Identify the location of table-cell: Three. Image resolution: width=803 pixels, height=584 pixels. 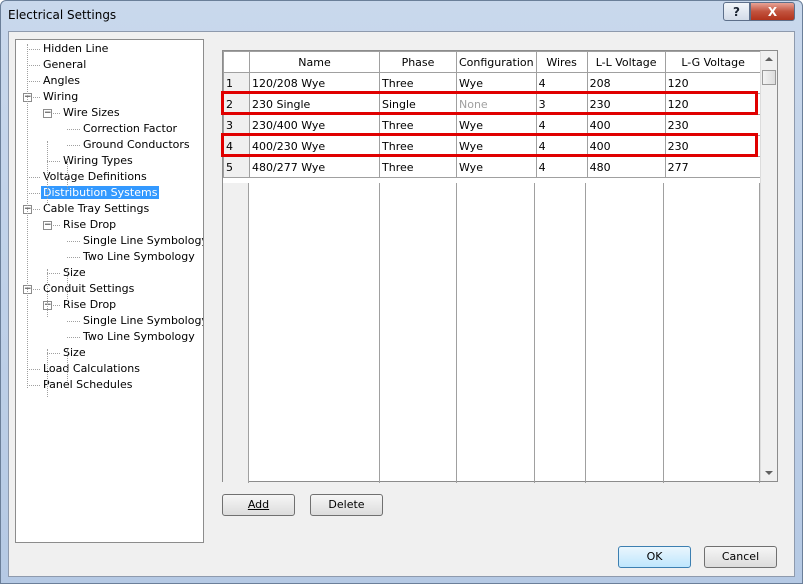
(418, 167).